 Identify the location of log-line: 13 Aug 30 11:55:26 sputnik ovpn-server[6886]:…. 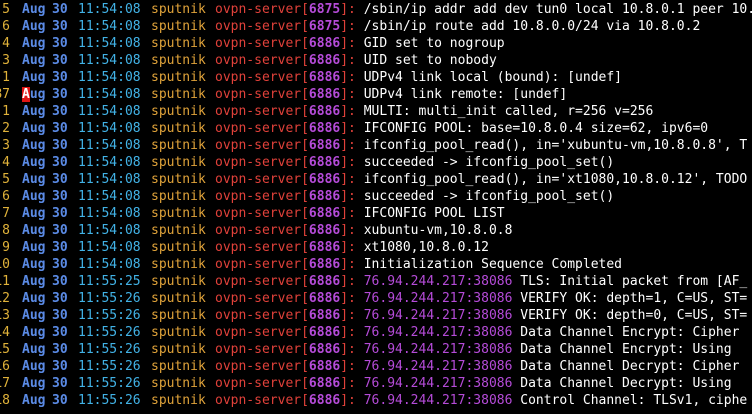
(376, 315).